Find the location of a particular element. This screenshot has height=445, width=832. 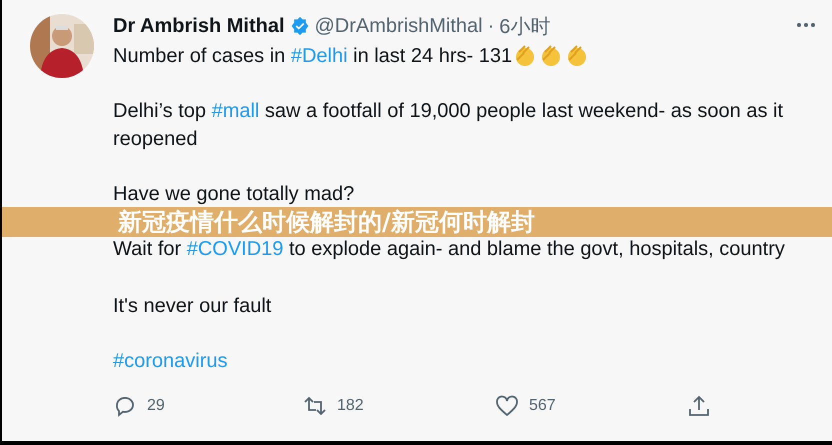

retweet-icon is located at coordinates (315, 406).